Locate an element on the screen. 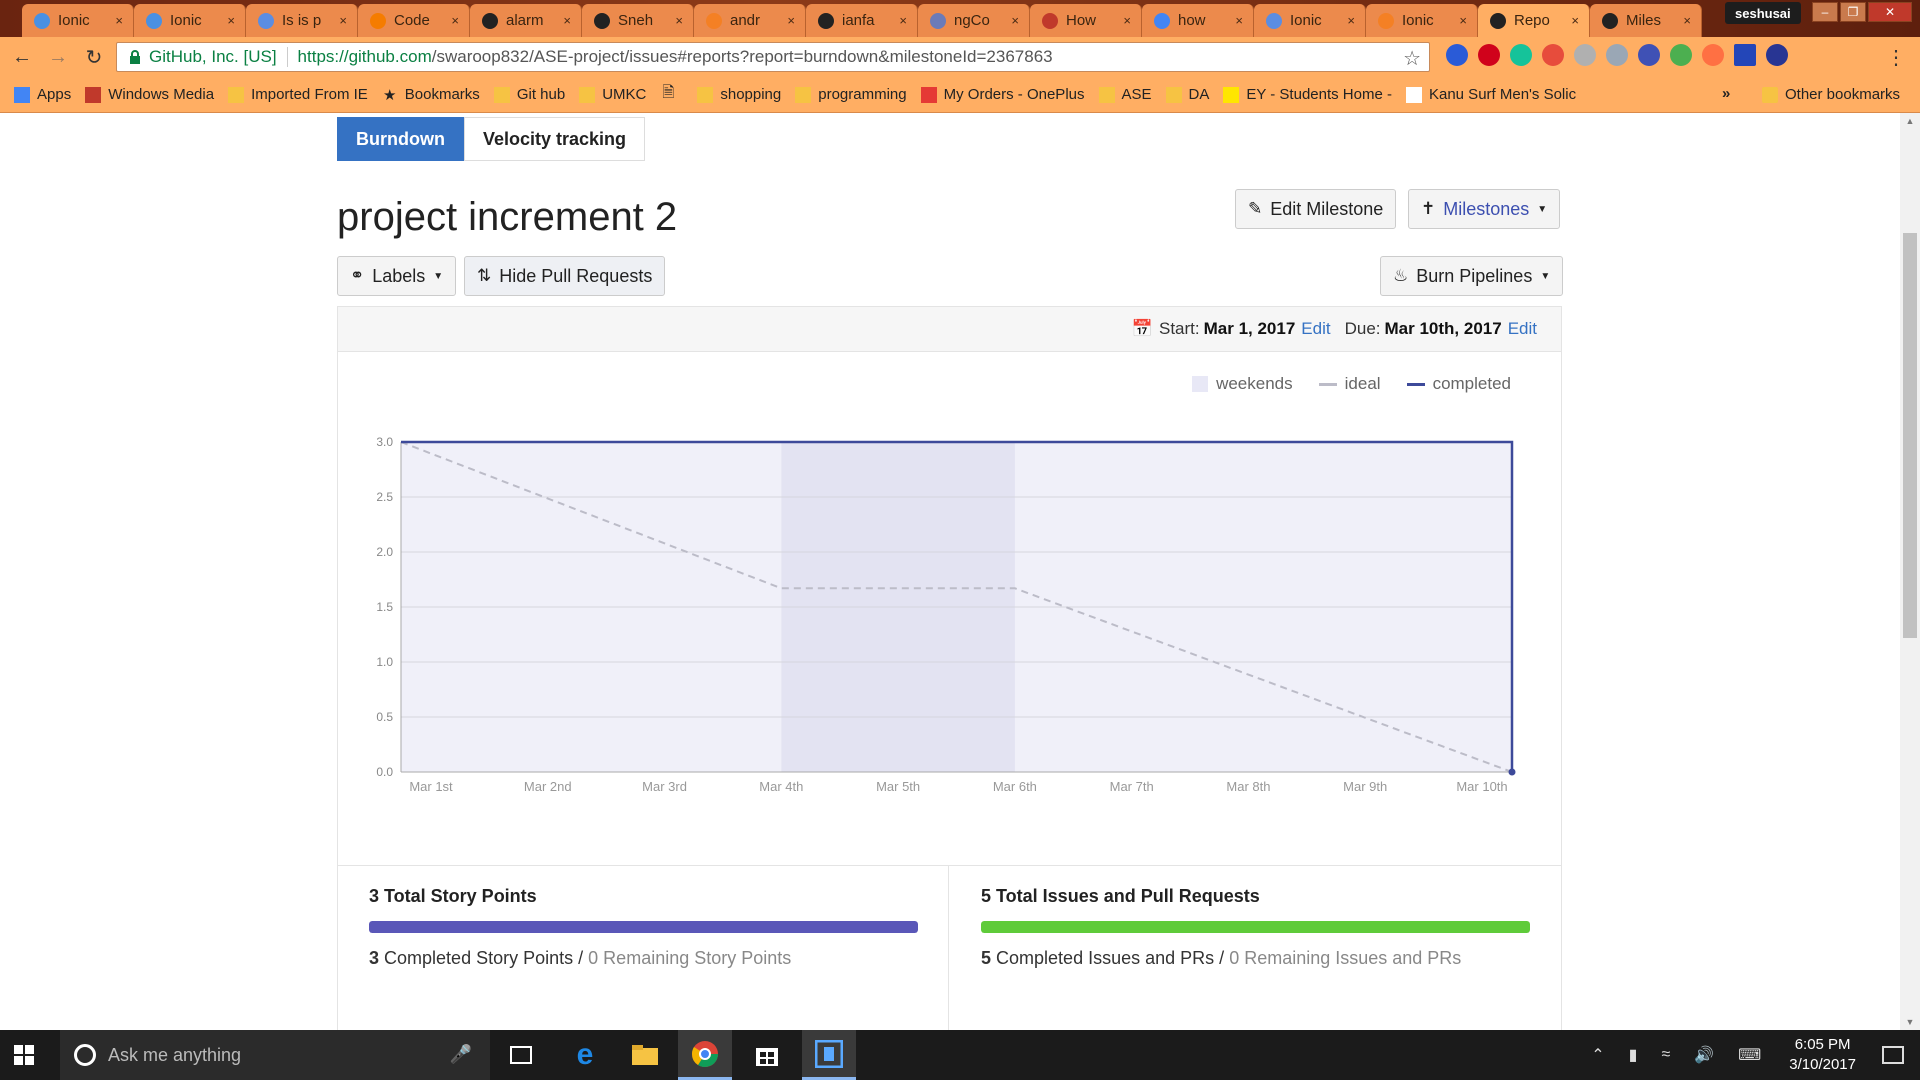  close-window-button: ✕ is located at coordinates (1890, 12).